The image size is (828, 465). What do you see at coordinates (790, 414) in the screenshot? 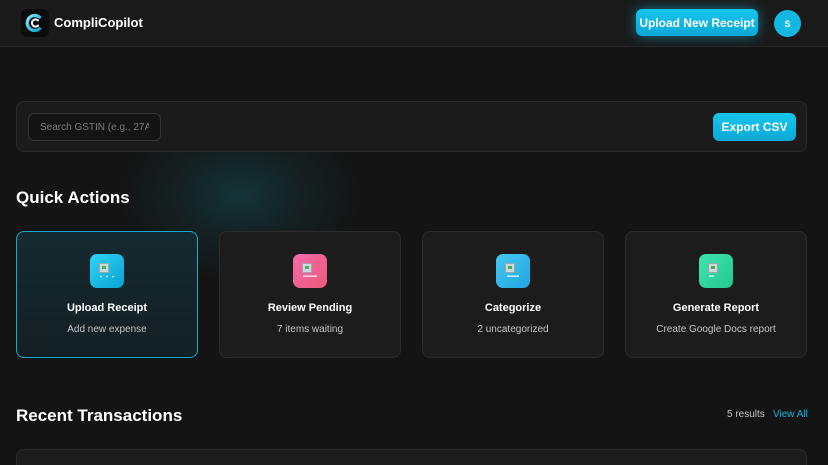
I see `view-all-link: View All` at bounding box center [790, 414].